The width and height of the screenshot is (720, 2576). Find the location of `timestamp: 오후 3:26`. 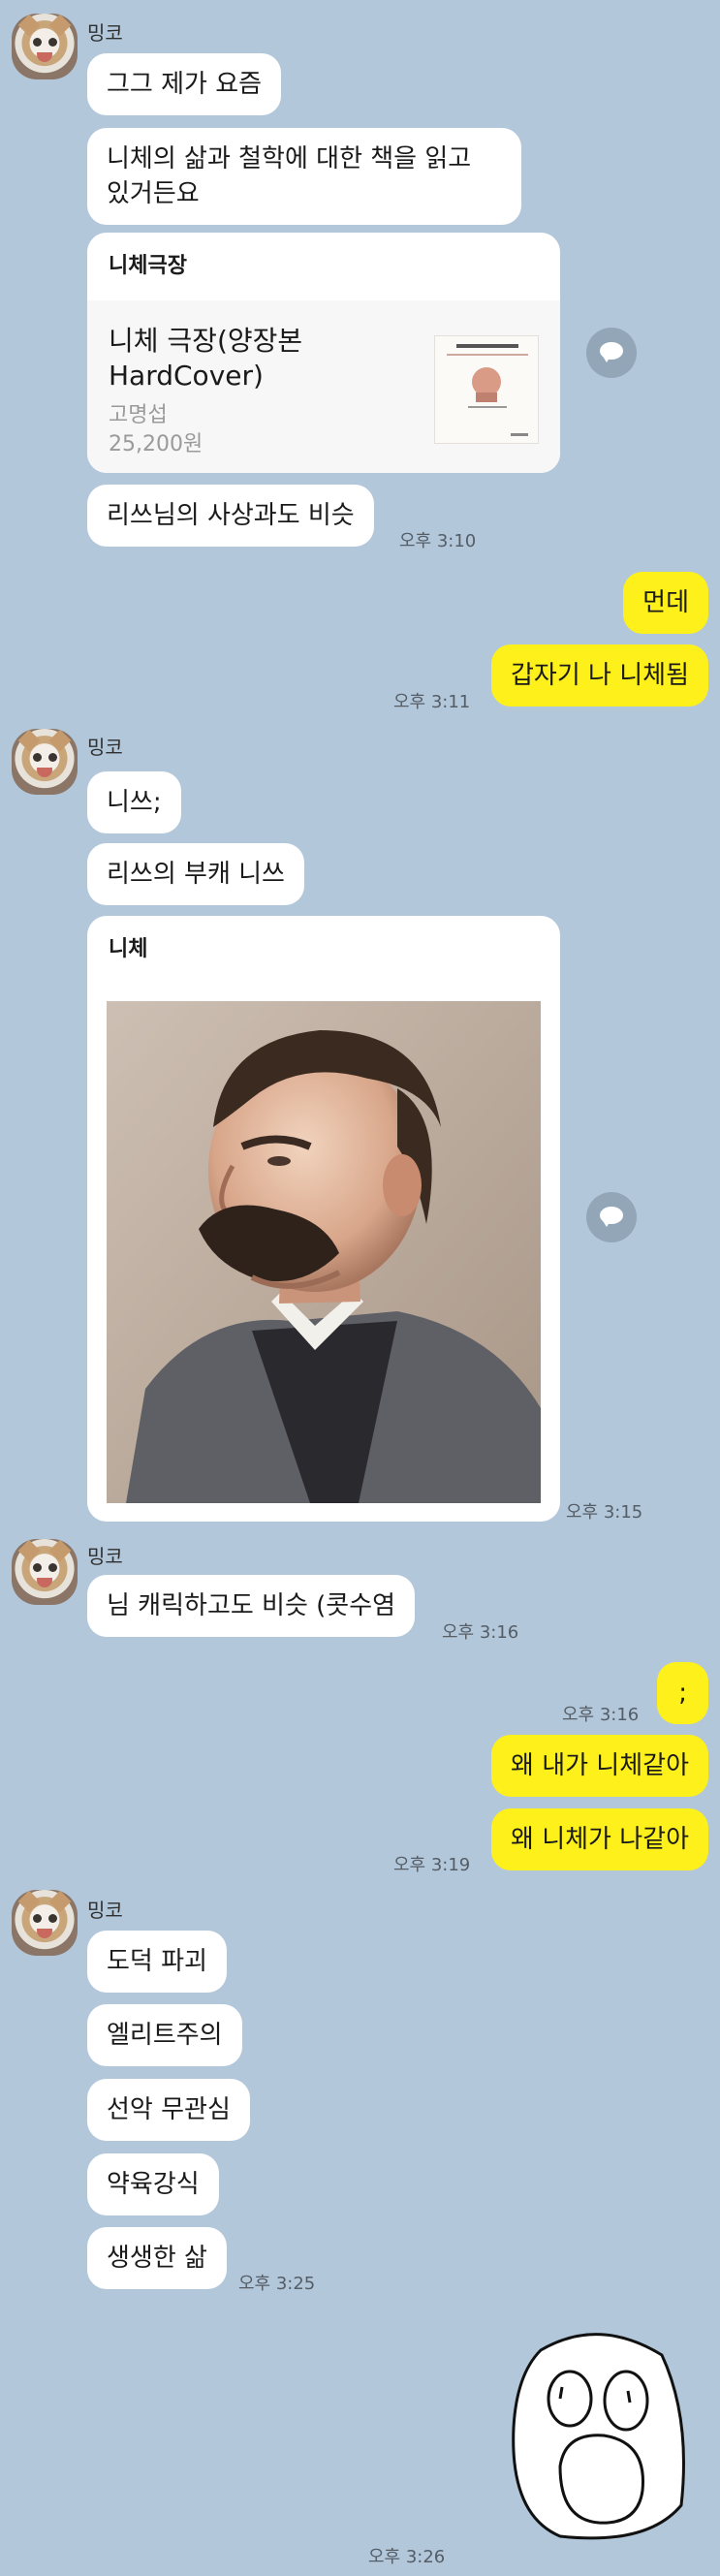

timestamp: 오후 3:26 is located at coordinates (407, 2557).